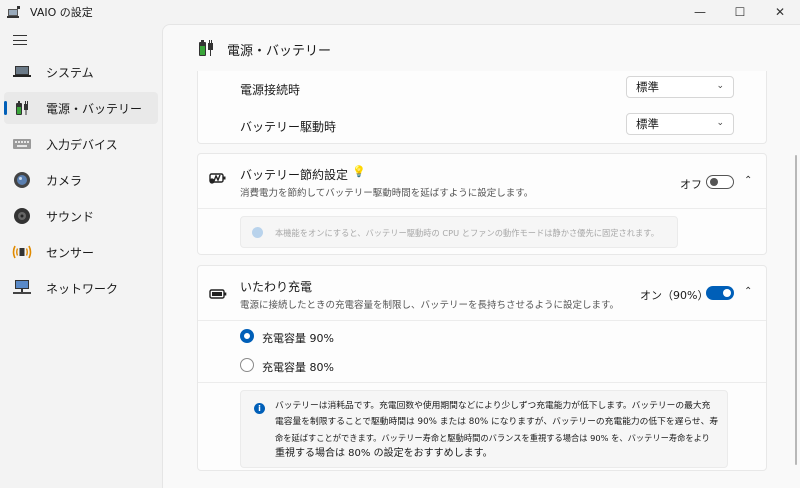  I want to click on sidebar-item-label: サウンド, so click(70, 216).